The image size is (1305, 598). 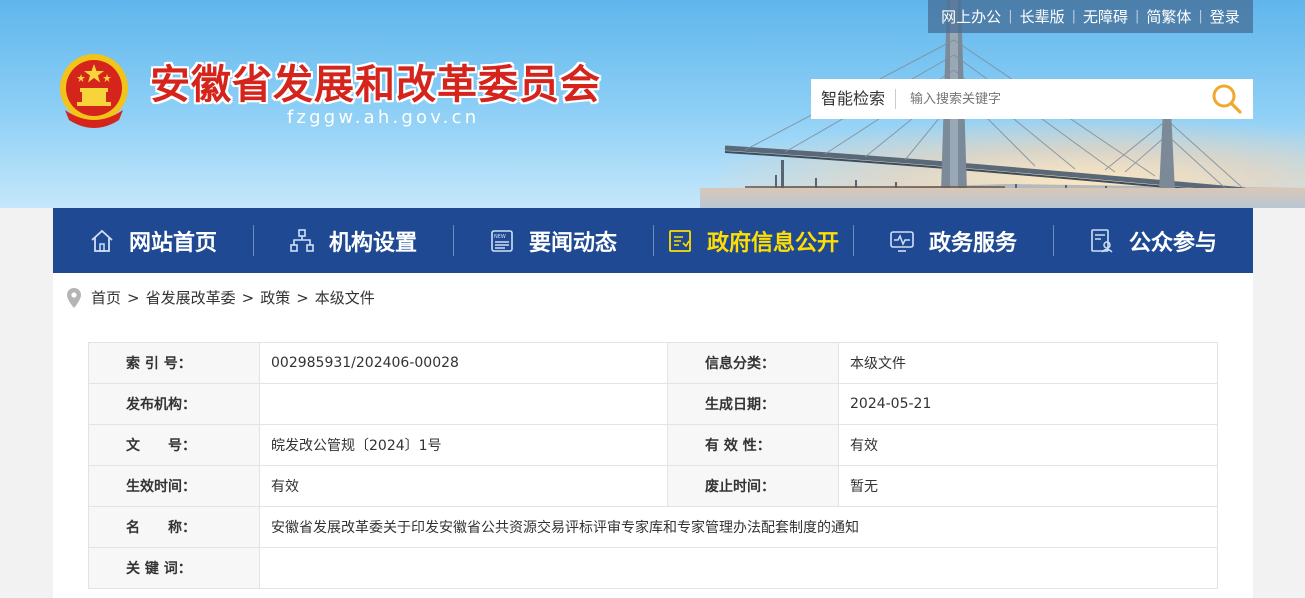 What do you see at coordinates (275, 297) in the screenshot?
I see `breadcrumb-policy: 政策` at bounding box center [275, 297].